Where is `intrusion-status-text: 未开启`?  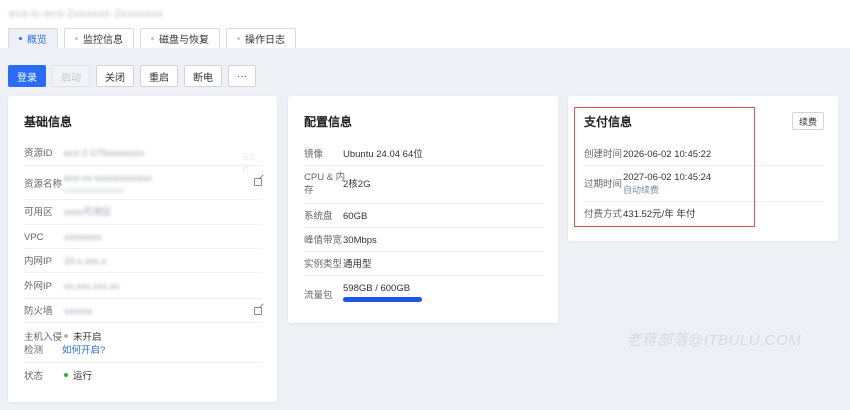 intrusion-status-text: 未开启 is located at coordinates (87, 337).